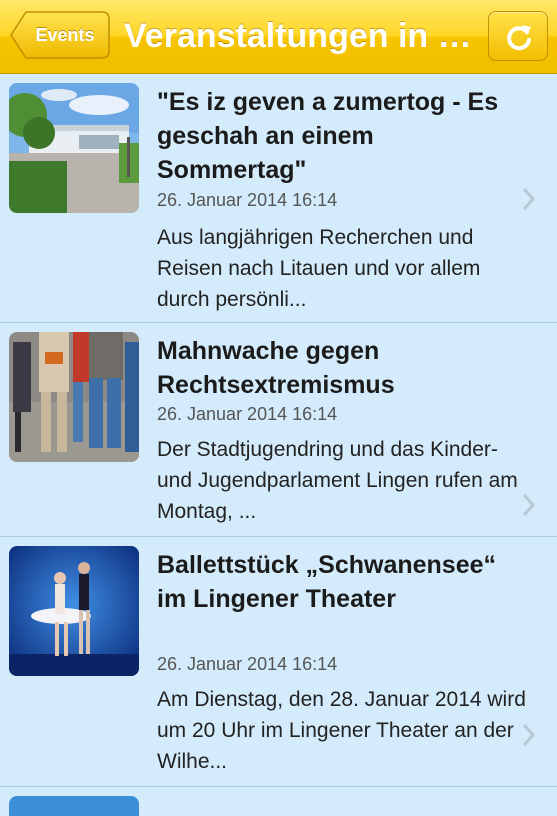 The height and width of the screenshot is (816, 557). I want to click on back-button: Events, so click(60, 35).